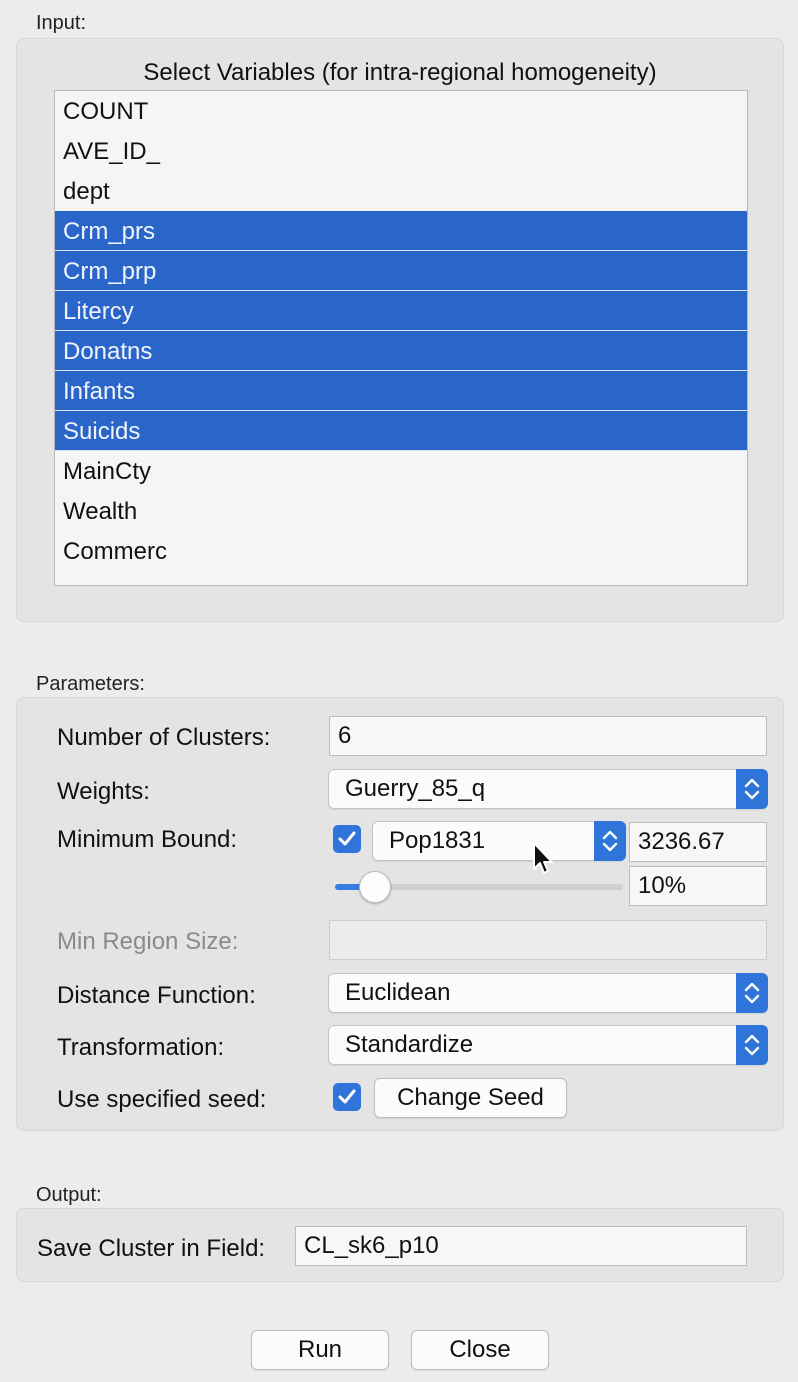  Describe the element at coordinates (548, 993) in the screenshot. I see `distance-function-select: Euclidean` at that location.